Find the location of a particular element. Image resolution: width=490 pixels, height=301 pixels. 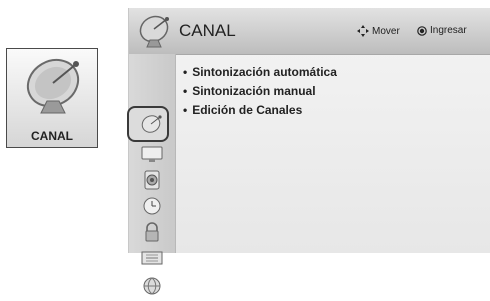

navigate-arrows-icon is located at coordinates (363, 31).